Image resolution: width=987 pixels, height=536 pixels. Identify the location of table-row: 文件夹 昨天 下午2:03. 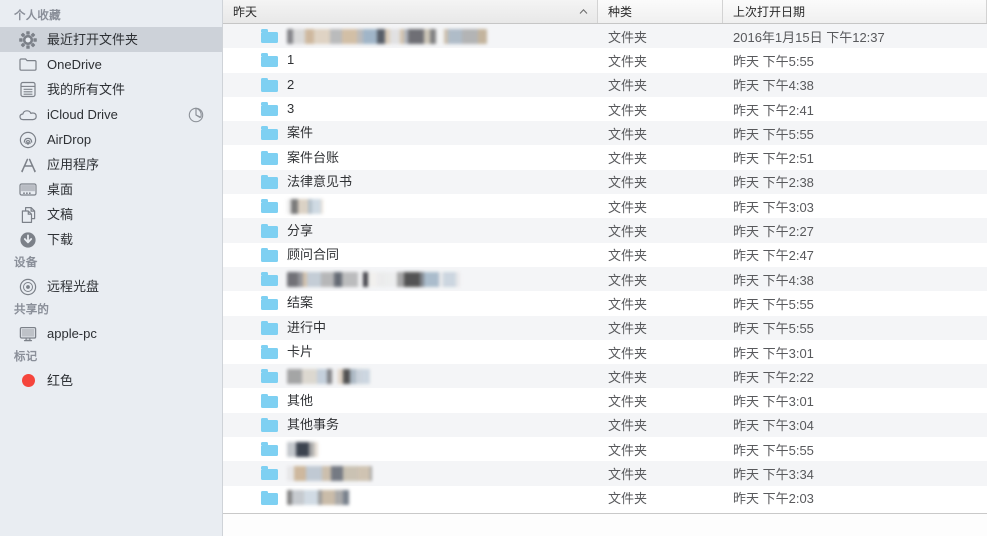
(605, 497).